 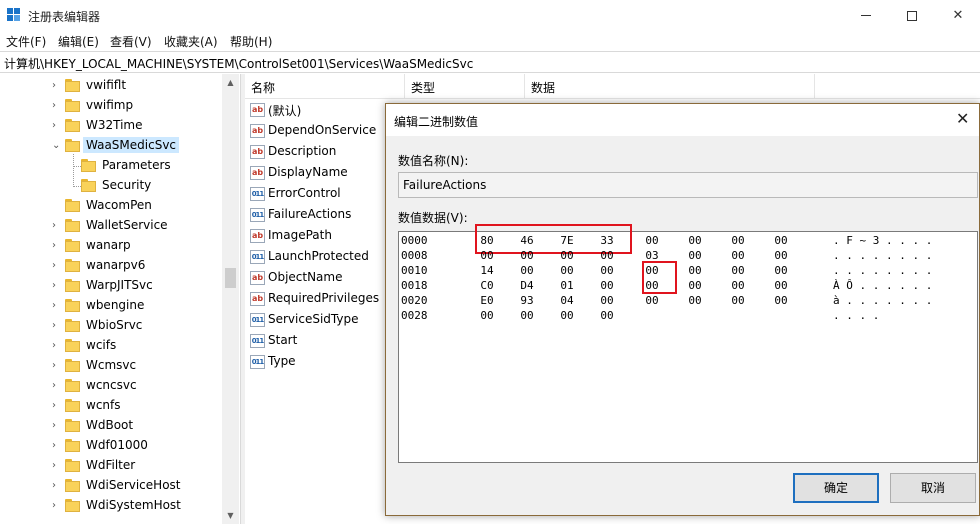 I want to click on hex-byte: 46, so click(x=527, y=240).